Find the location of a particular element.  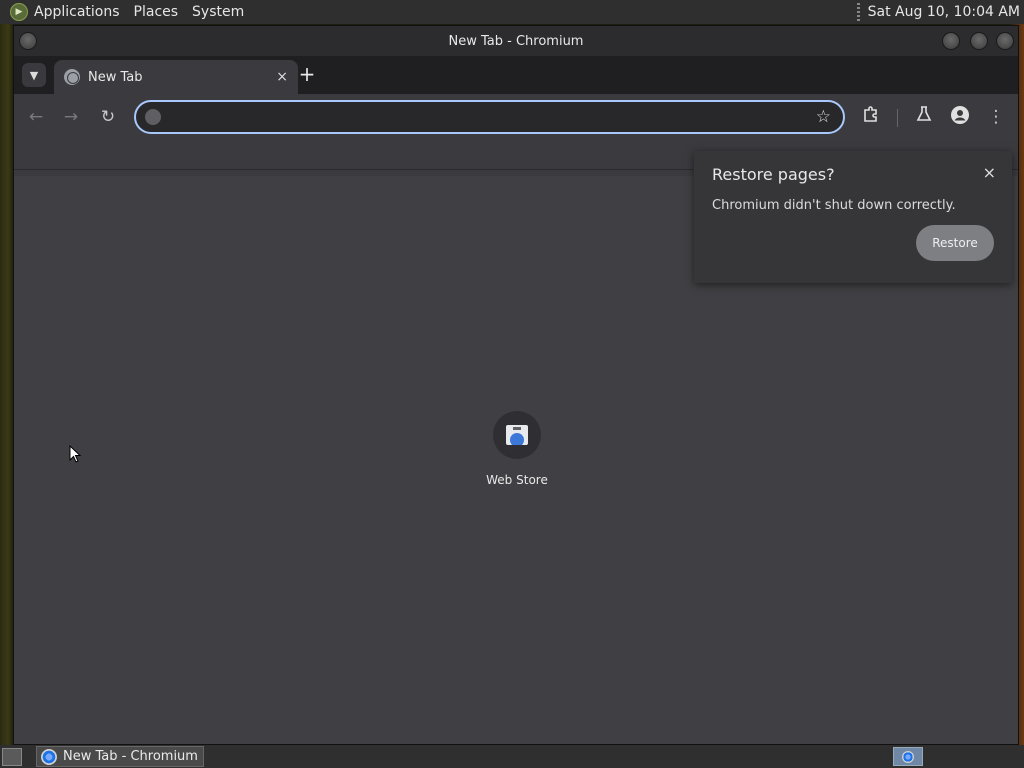

labs-icon is located at coordinates (924, 117).